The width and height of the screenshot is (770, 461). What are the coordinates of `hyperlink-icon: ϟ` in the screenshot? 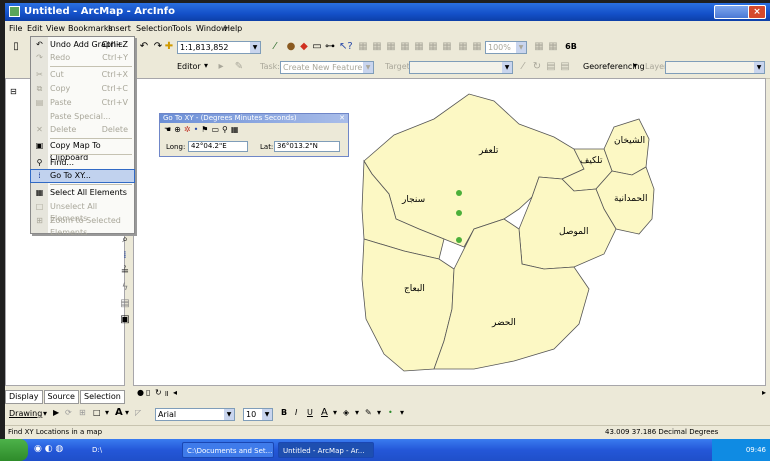 It's located at (125, 290).